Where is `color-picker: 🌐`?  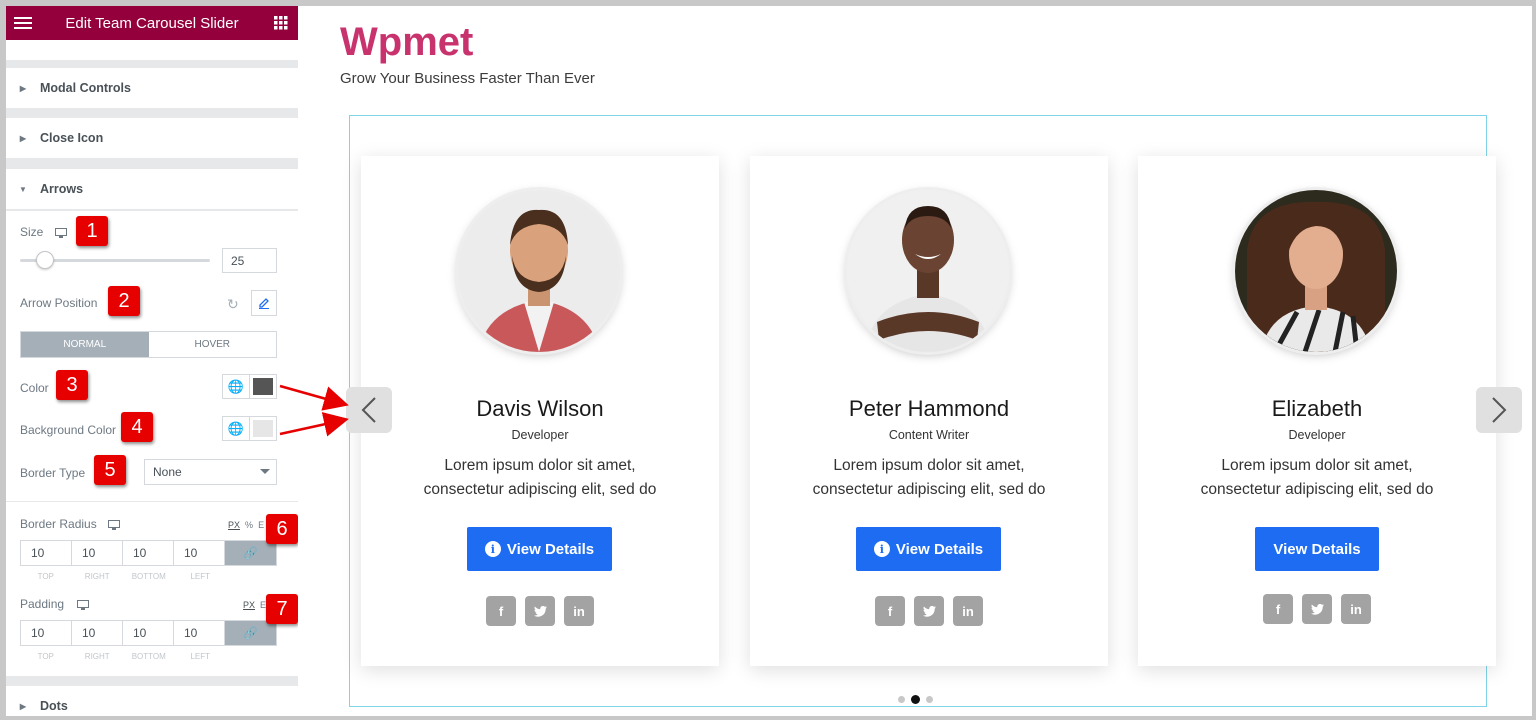
color-picker: 🌐 is located at coordinates (249, 386).